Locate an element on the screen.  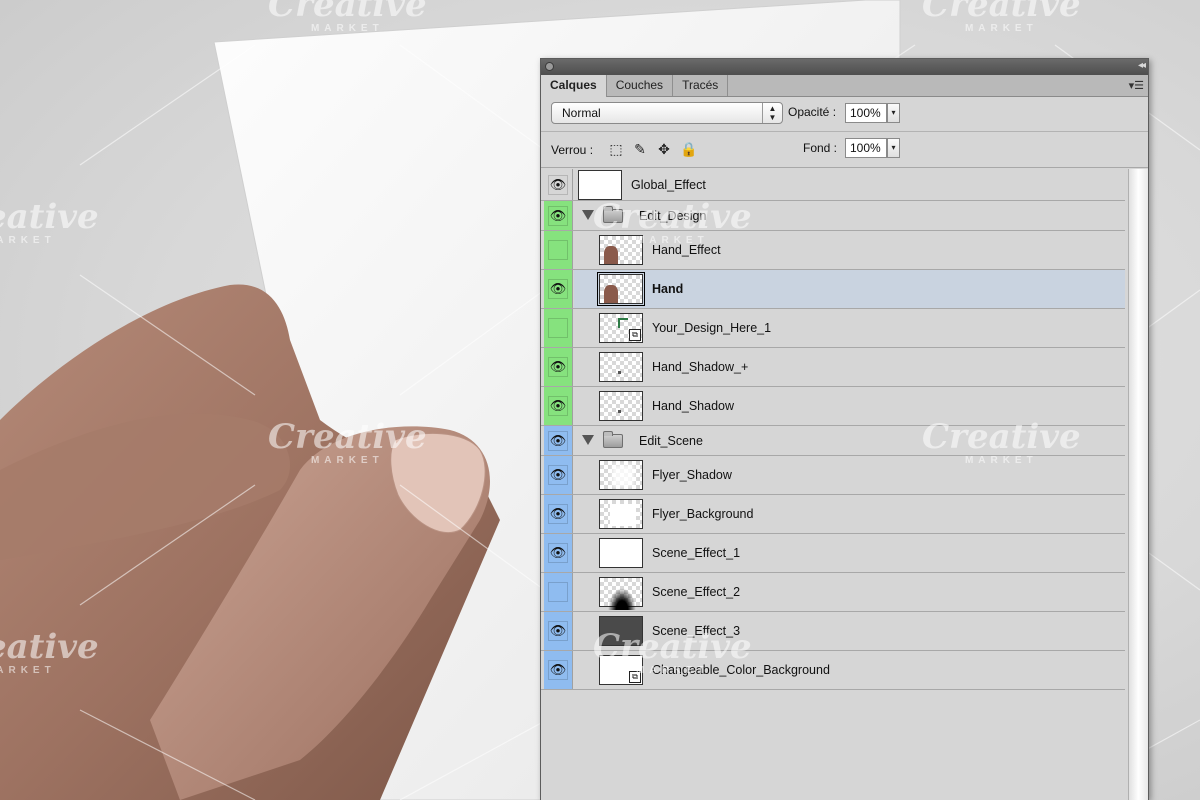
layer-row: ⧉ Your_Design_Here_1 is located at coordinates (833, 328).